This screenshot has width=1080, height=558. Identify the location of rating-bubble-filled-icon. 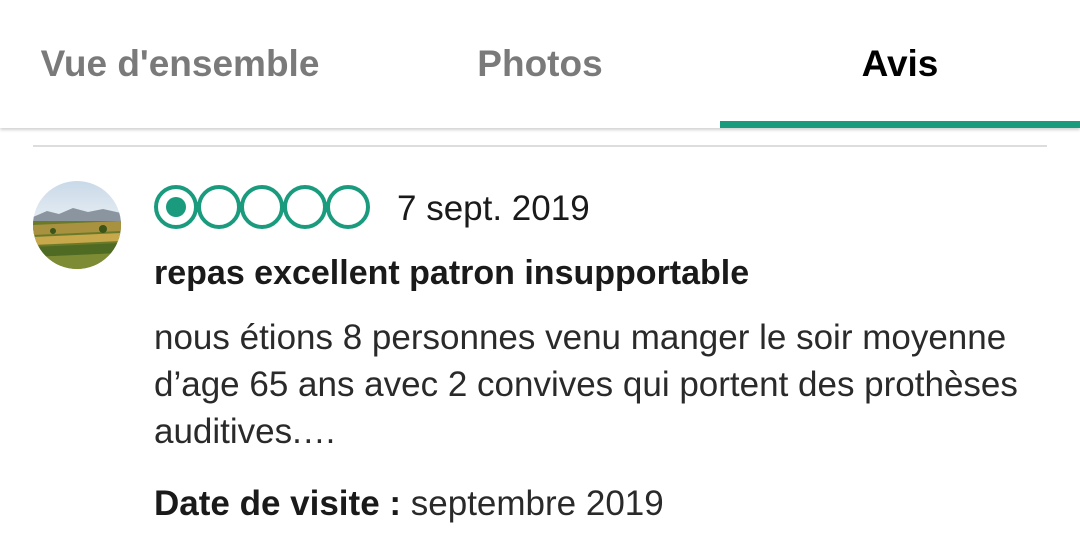
(176, 207).